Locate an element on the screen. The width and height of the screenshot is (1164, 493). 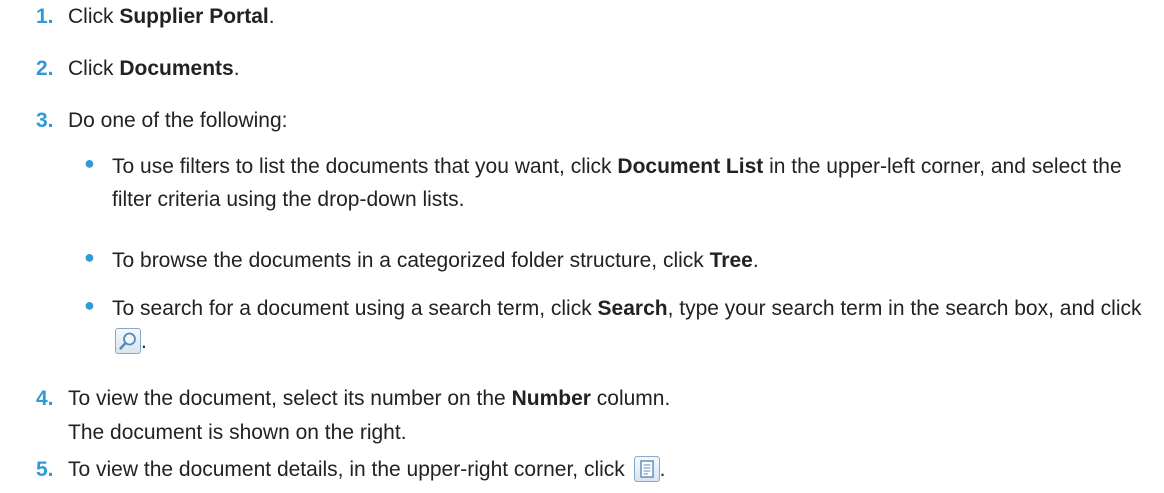
step-number: 3. is located at coordinates (45, 120).